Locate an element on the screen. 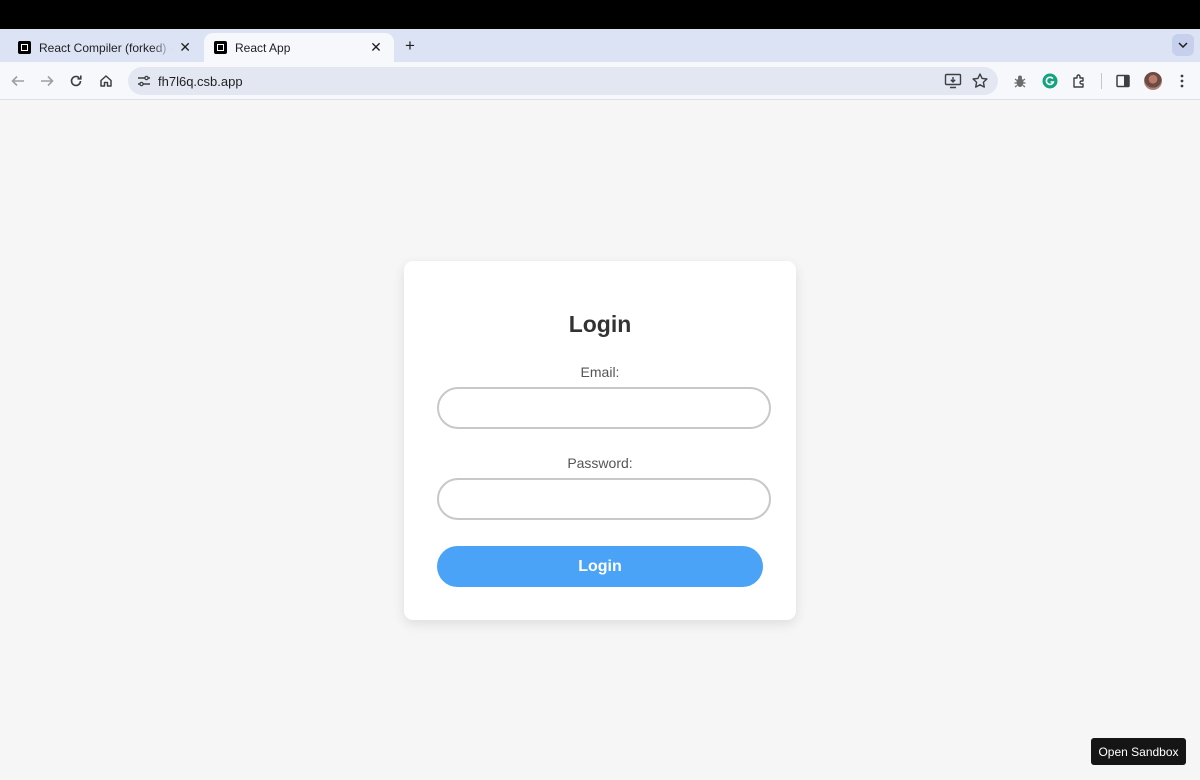 The image size is (1200, 780). login-heading: Login is located at coordinates (600, 324).